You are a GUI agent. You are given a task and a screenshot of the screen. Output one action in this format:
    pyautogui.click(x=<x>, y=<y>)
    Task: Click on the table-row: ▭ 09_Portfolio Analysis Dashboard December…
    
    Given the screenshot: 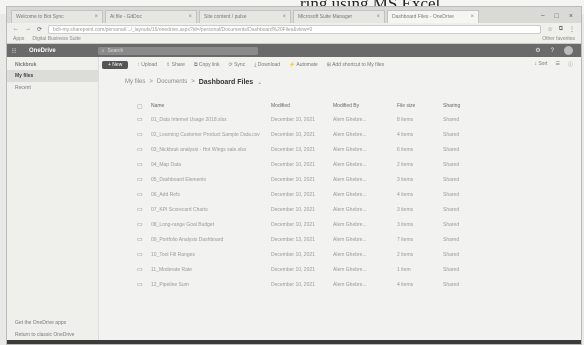 What is the action you would take?
    pyautogui.click(x=356, y=239)
    